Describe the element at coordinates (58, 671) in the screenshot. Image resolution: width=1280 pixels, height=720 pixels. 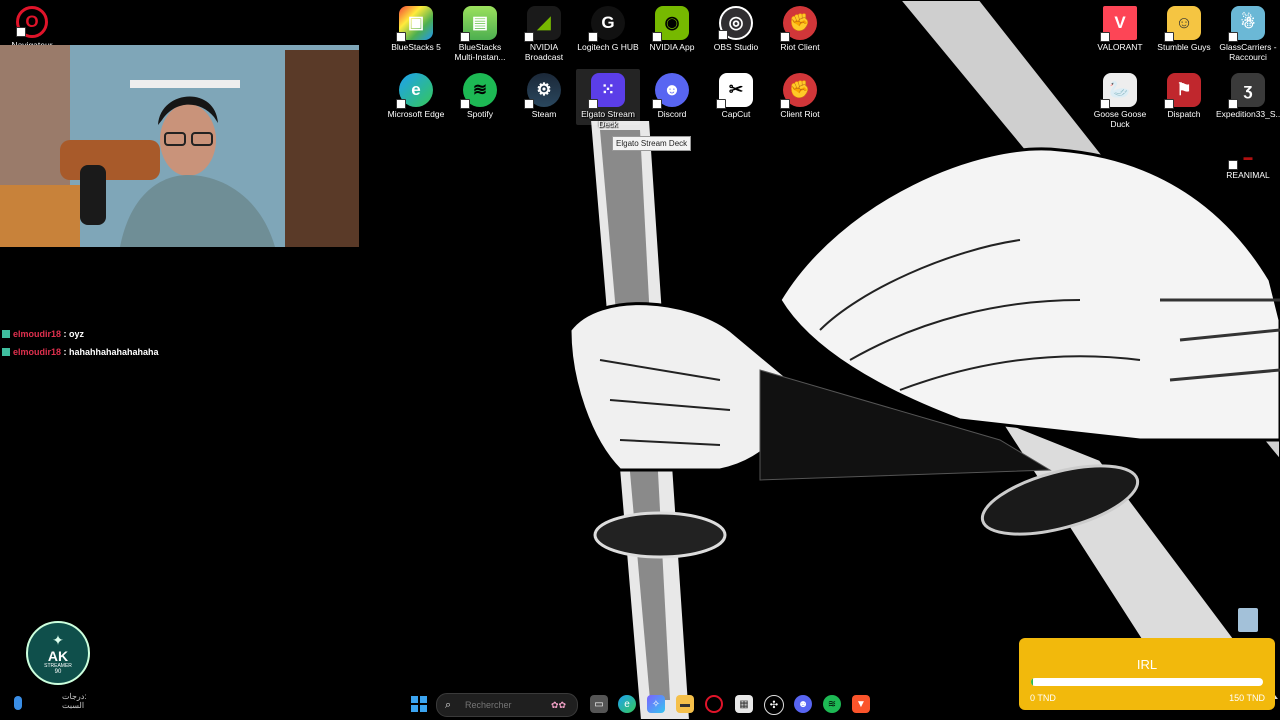
I see `logo-number: 90` at that location.